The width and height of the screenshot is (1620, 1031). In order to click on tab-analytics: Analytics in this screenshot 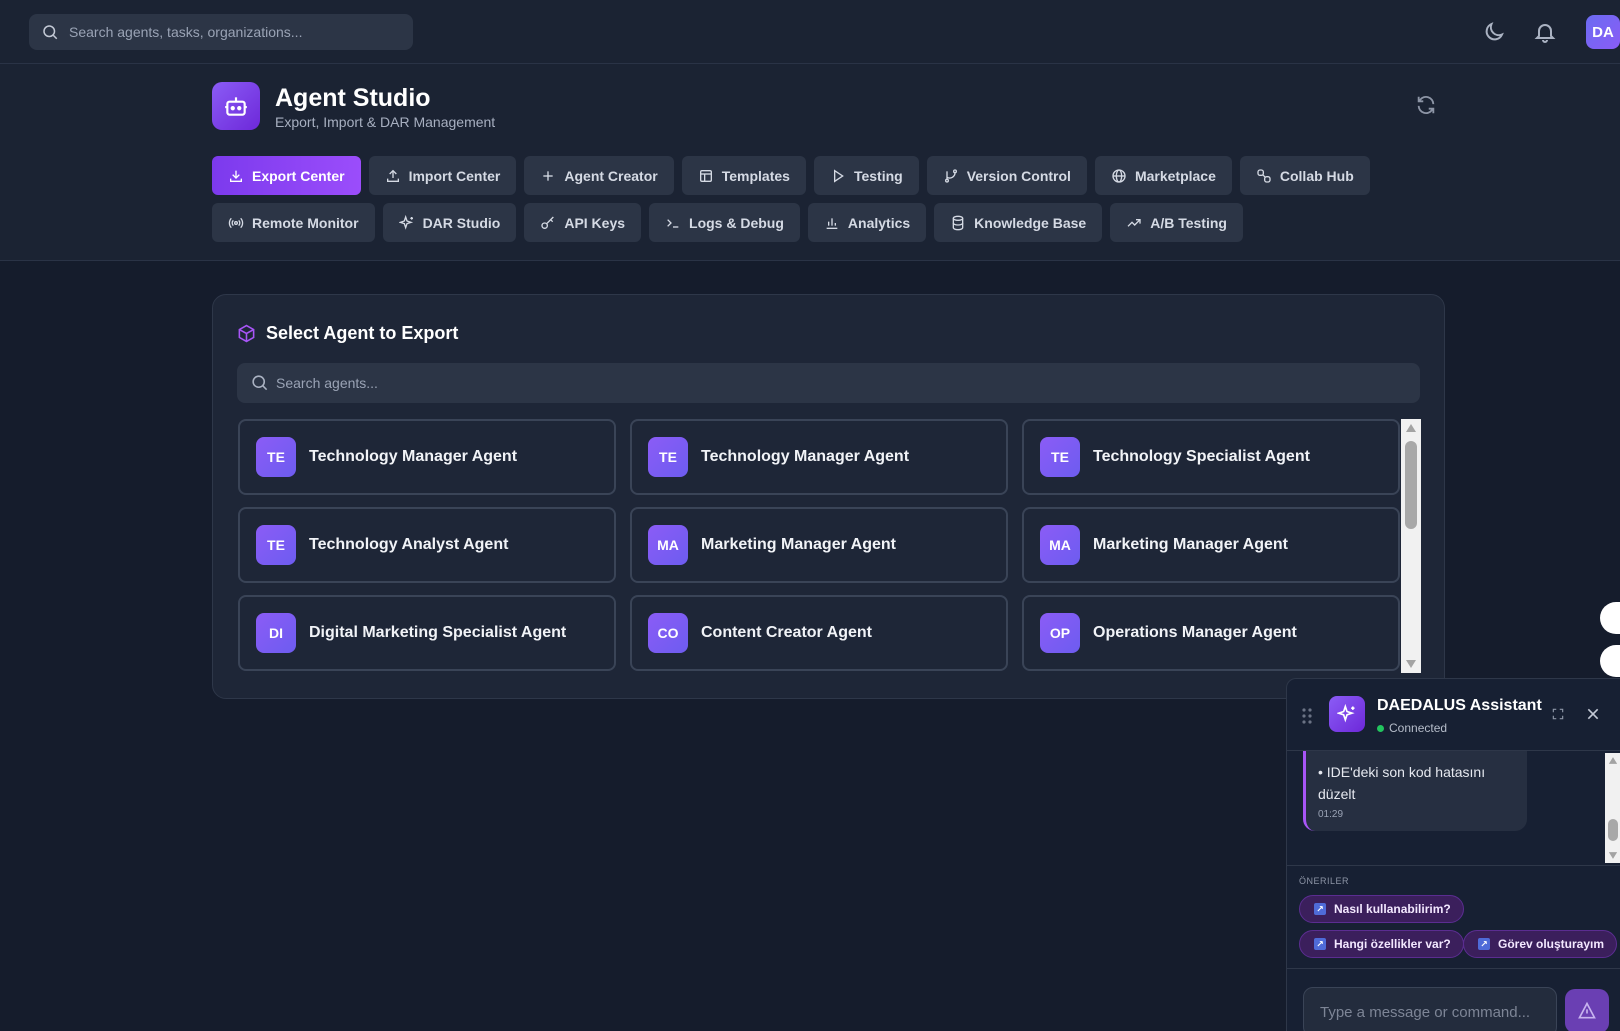, I will do `click(867, 222)`.